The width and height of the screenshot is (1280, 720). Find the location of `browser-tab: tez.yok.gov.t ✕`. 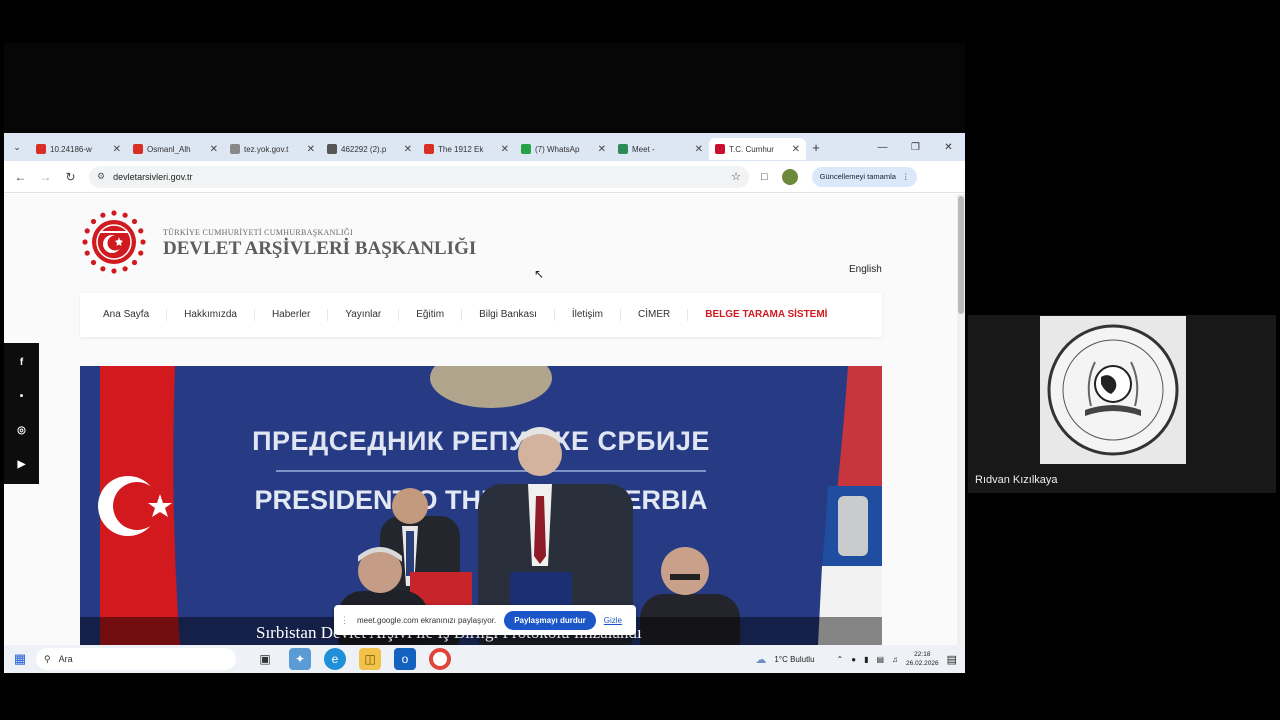

browser-tab: tez.yok.gov.t ✕ is located at coordinates (272, 149).